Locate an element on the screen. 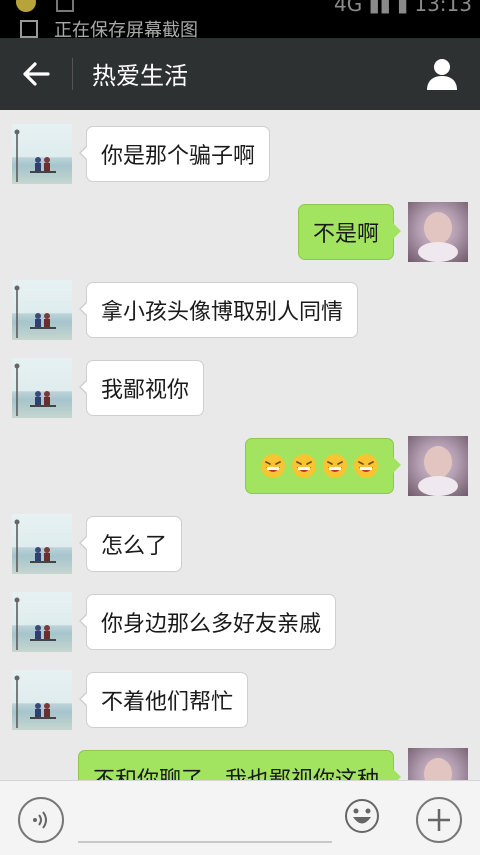 This screenshot has height=855, width=480. message-bubble is located at coordinates (323, 466).